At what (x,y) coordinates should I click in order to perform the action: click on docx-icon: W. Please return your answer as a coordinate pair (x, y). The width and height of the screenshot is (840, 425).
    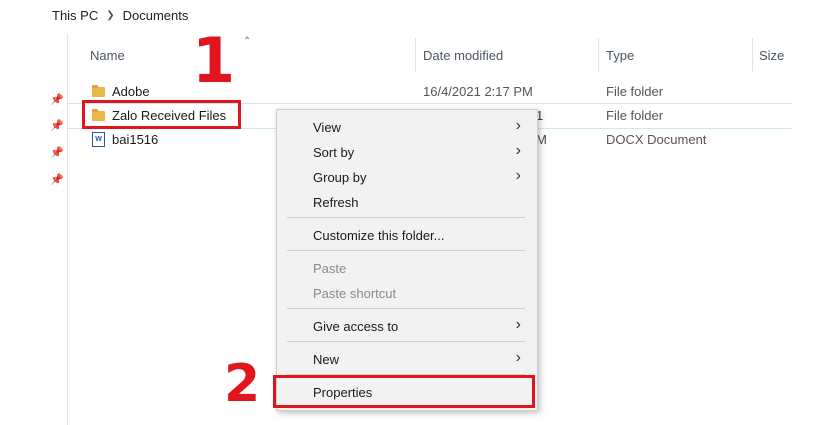
    Looking at the image, I should click on (98, 139).